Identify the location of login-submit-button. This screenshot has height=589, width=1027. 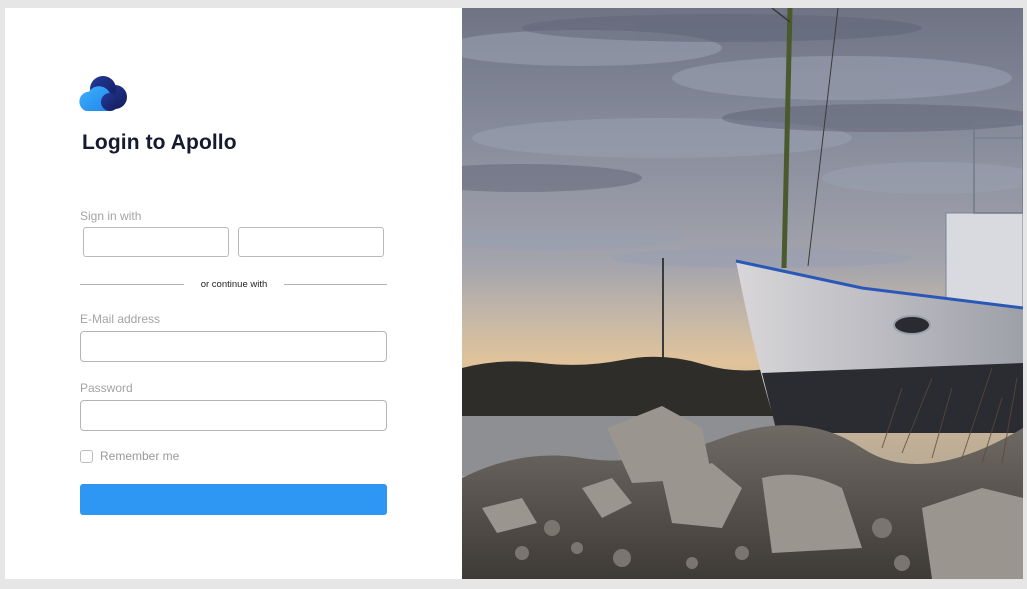
(233, 499).